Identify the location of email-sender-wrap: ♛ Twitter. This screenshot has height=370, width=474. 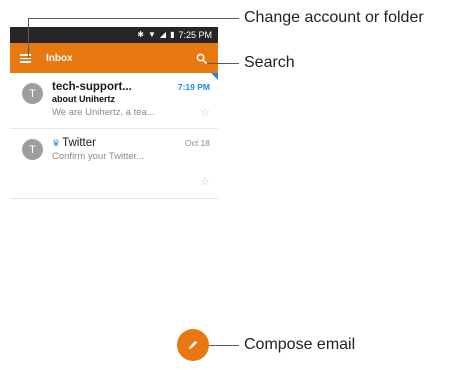
(74, 143).